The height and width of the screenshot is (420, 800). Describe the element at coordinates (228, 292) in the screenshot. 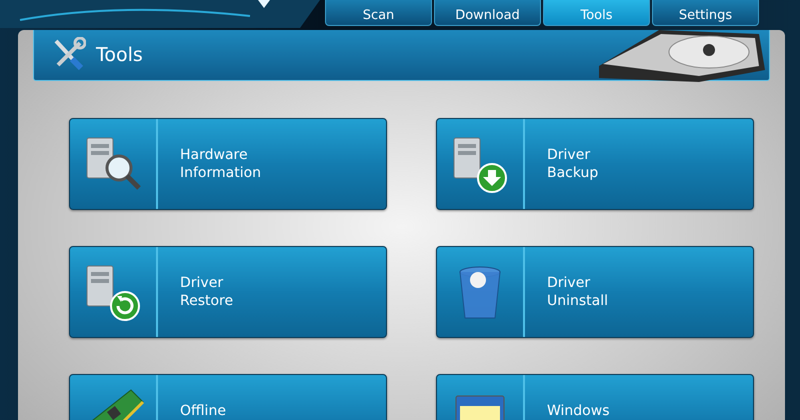

I see `tool-button: Driver Restore` at that location.